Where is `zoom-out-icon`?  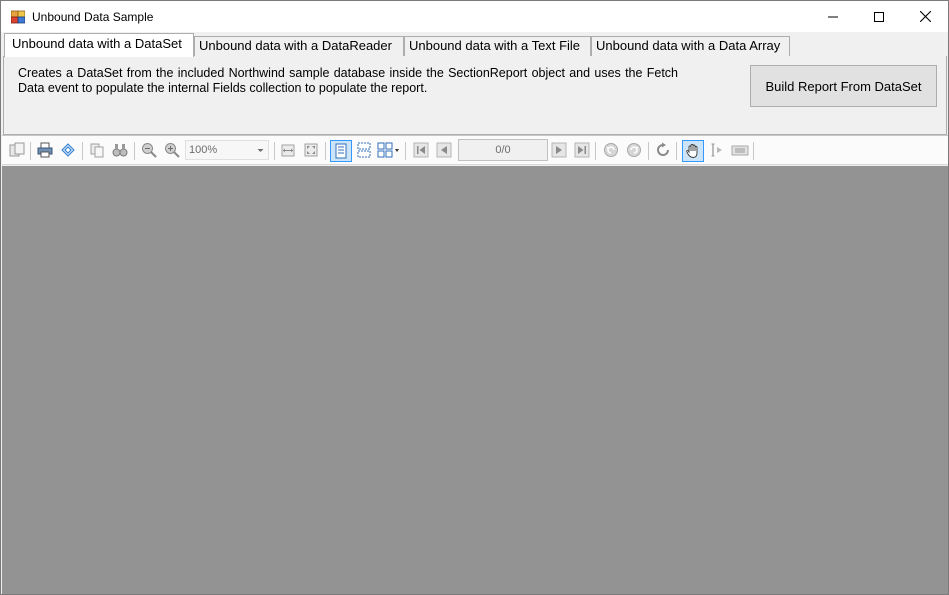
zoom-out-icon is located at coordinates (149, 150).